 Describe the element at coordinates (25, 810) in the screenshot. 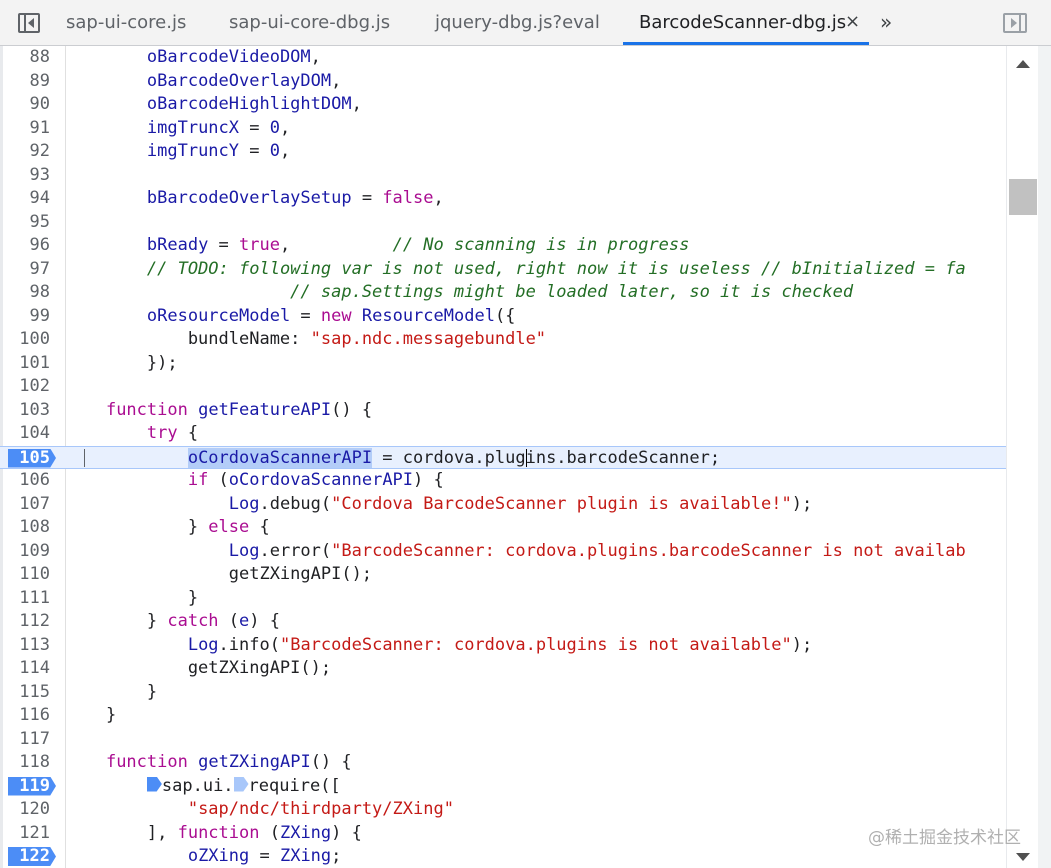

I see `line-number: 120` at that location.